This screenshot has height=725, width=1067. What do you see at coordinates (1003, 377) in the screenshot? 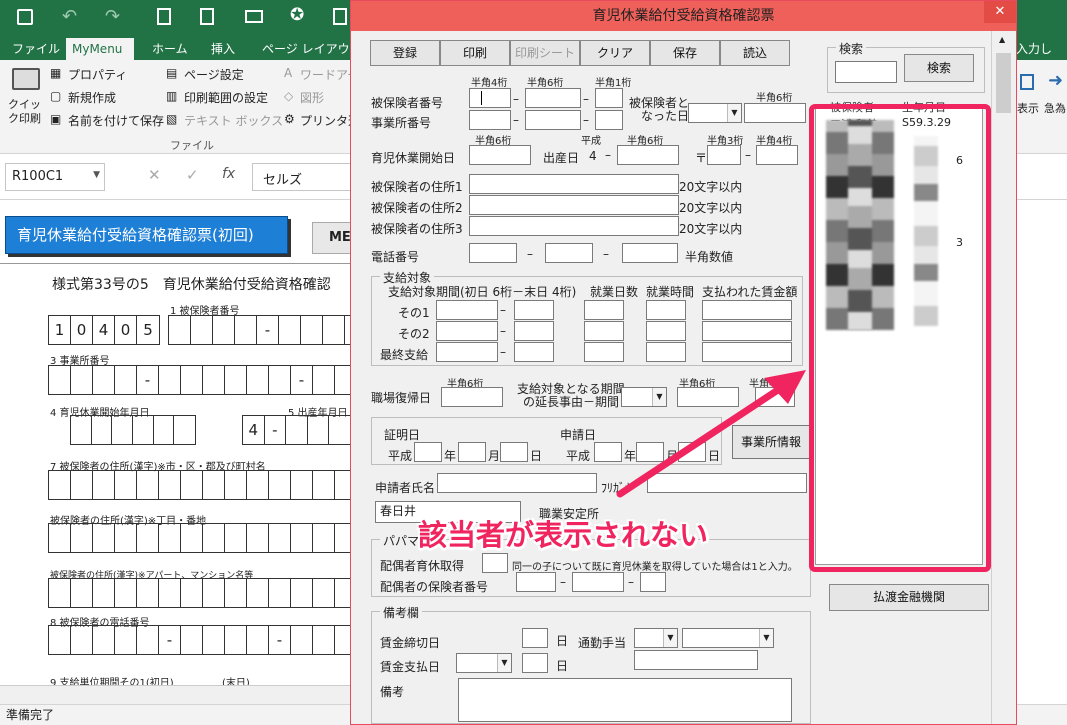
I see `dialog-scrollbar: ▲` at bounding box center [1003, 377].